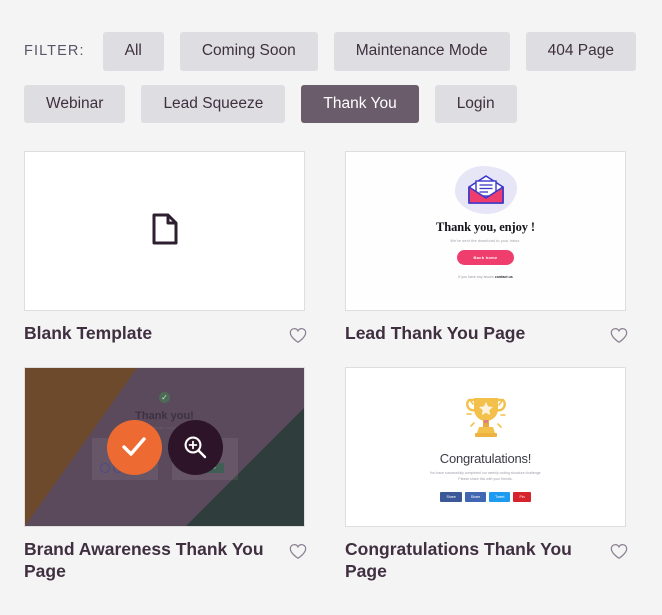 Image resolution: width=662 pixels, height=615 pixels. I want to click on filter-button-webinar: Webinar, so click(75, 104).